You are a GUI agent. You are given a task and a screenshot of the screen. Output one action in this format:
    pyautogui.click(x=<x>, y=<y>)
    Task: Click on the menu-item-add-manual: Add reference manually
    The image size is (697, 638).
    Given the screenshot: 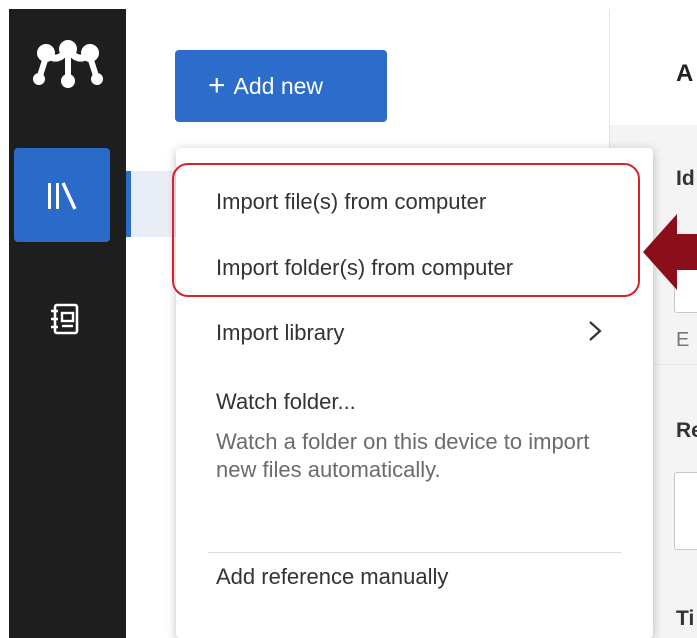 What is the action you would take?
    pyautogui.click(x=332, y=577)
    